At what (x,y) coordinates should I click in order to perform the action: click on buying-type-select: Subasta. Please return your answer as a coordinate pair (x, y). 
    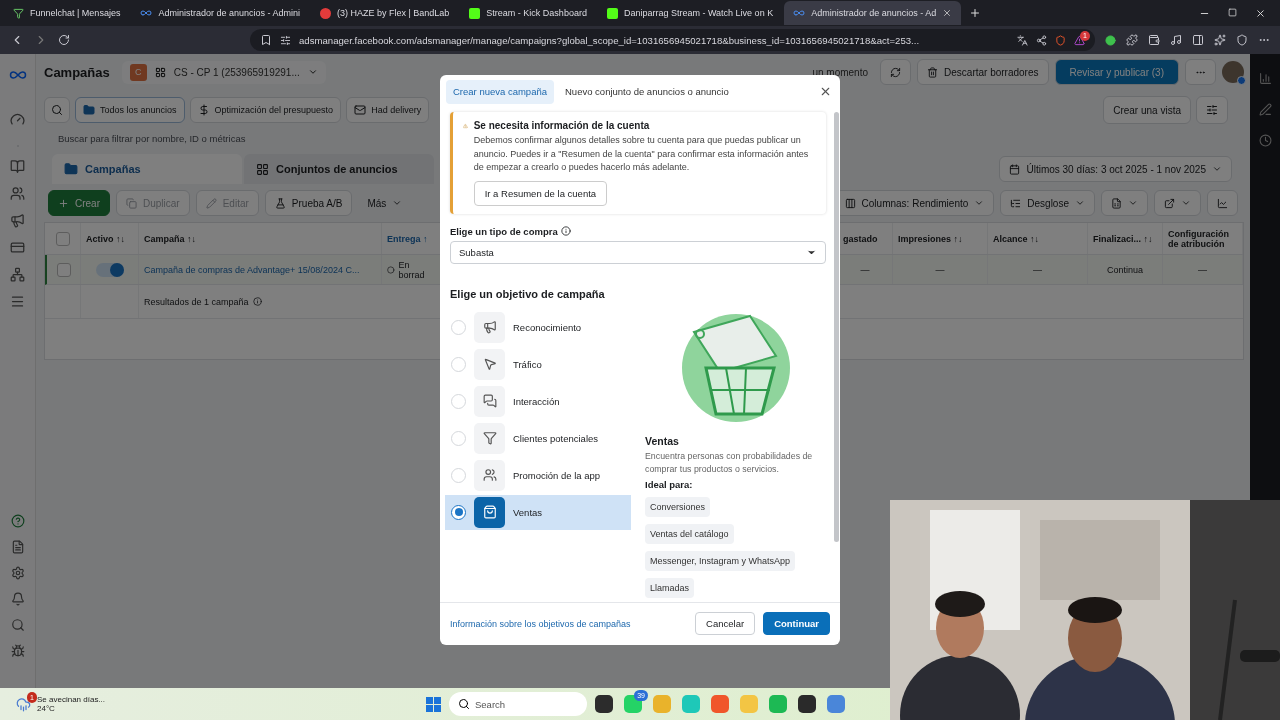
    Looking at the image, I should click on (638, 252).